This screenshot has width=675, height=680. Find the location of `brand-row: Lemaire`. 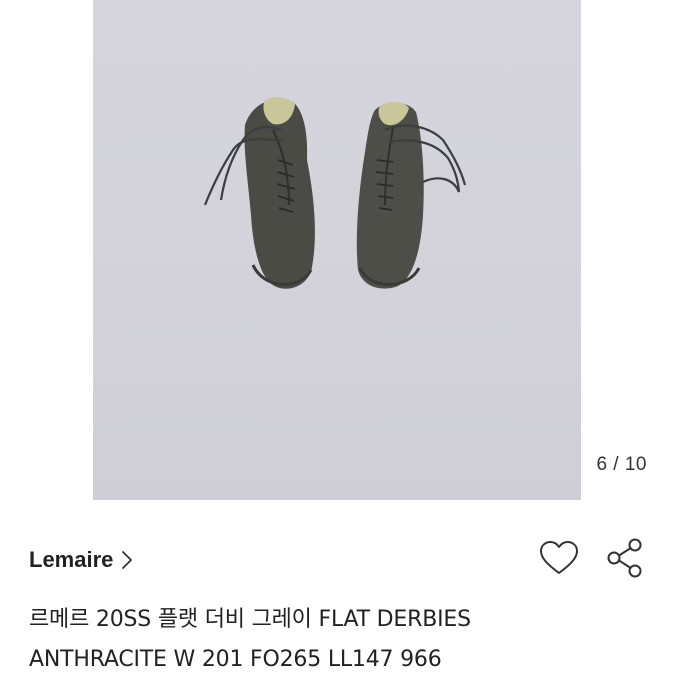

brand-row: Lemaire is located at coordinates (339, 561).